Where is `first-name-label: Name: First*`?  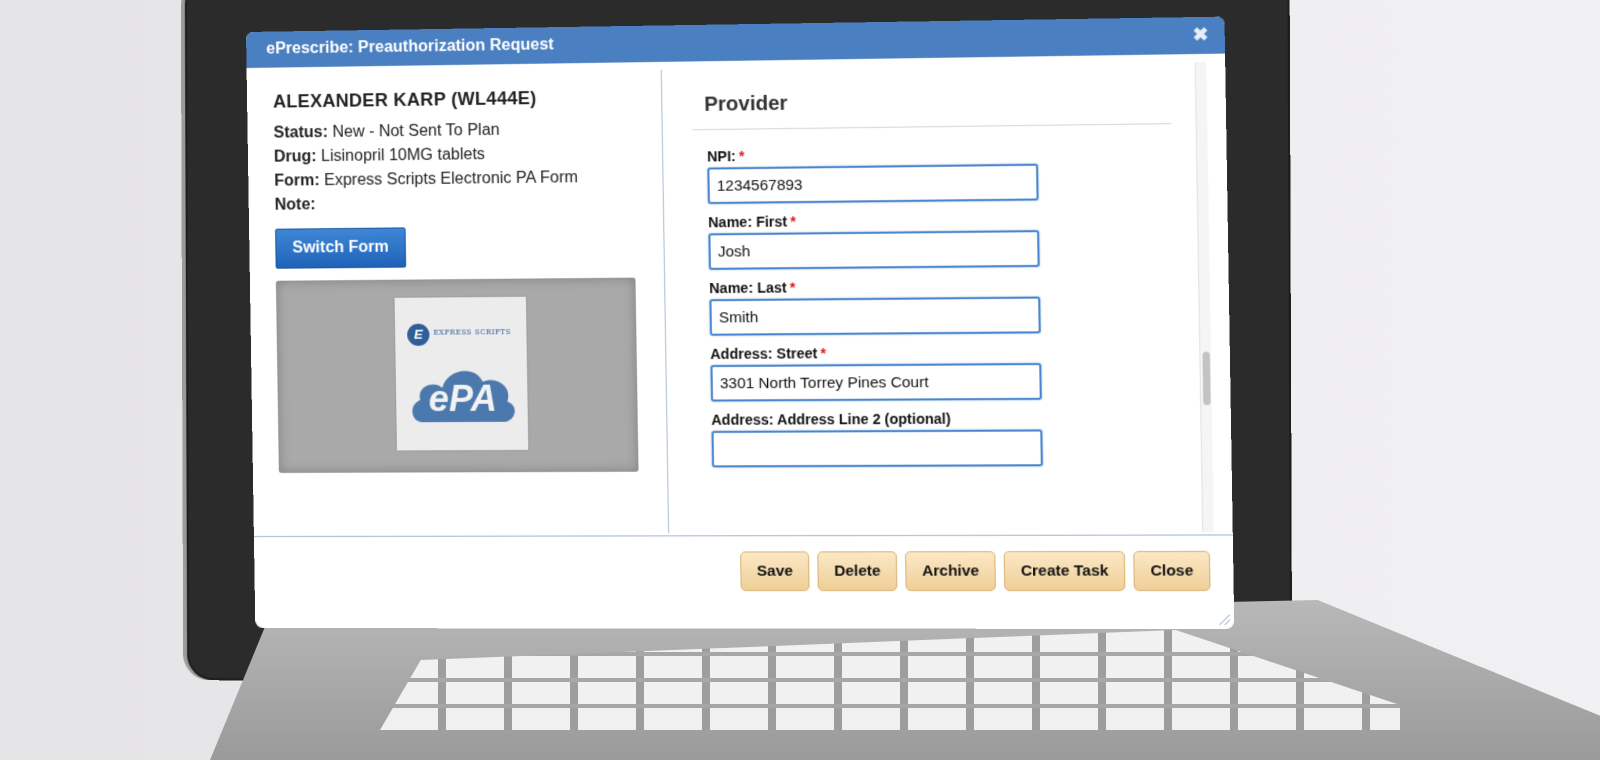 first-name-label: Name: First* is located at coordinates (944, 219).